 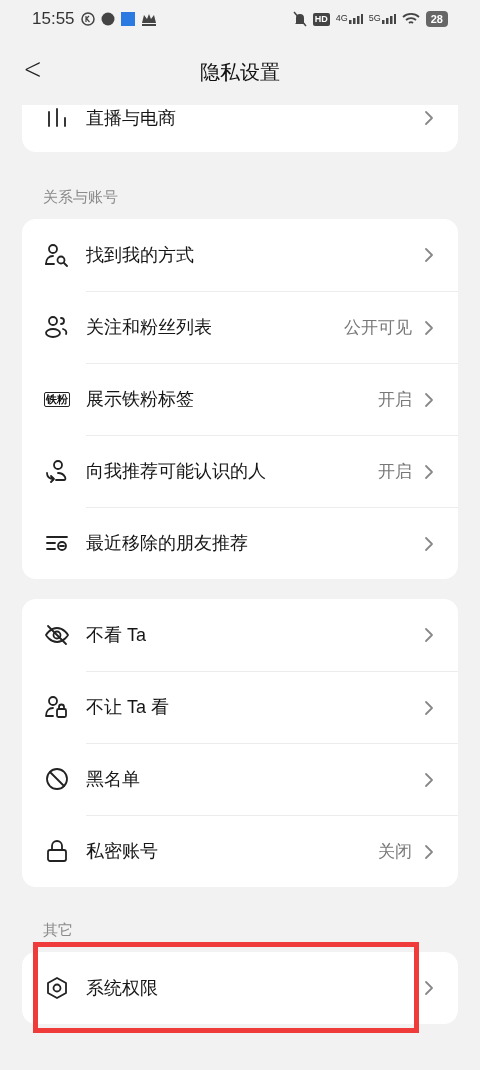 I want to click on row-label: 系统权限, so click(x=122, y=988).